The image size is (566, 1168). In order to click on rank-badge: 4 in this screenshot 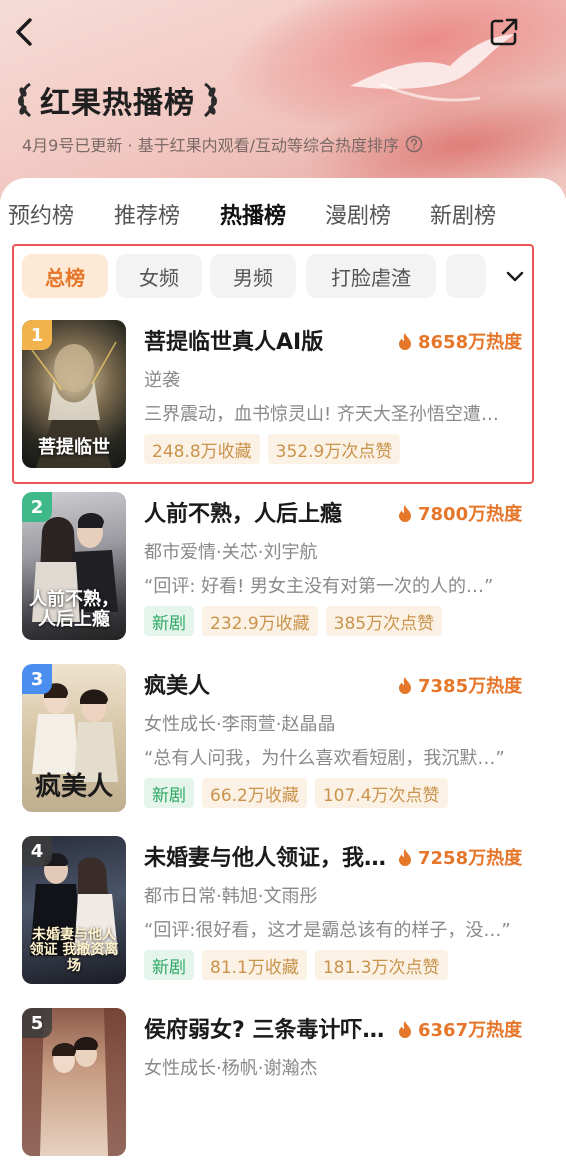, I will do `click(37, 851)`.